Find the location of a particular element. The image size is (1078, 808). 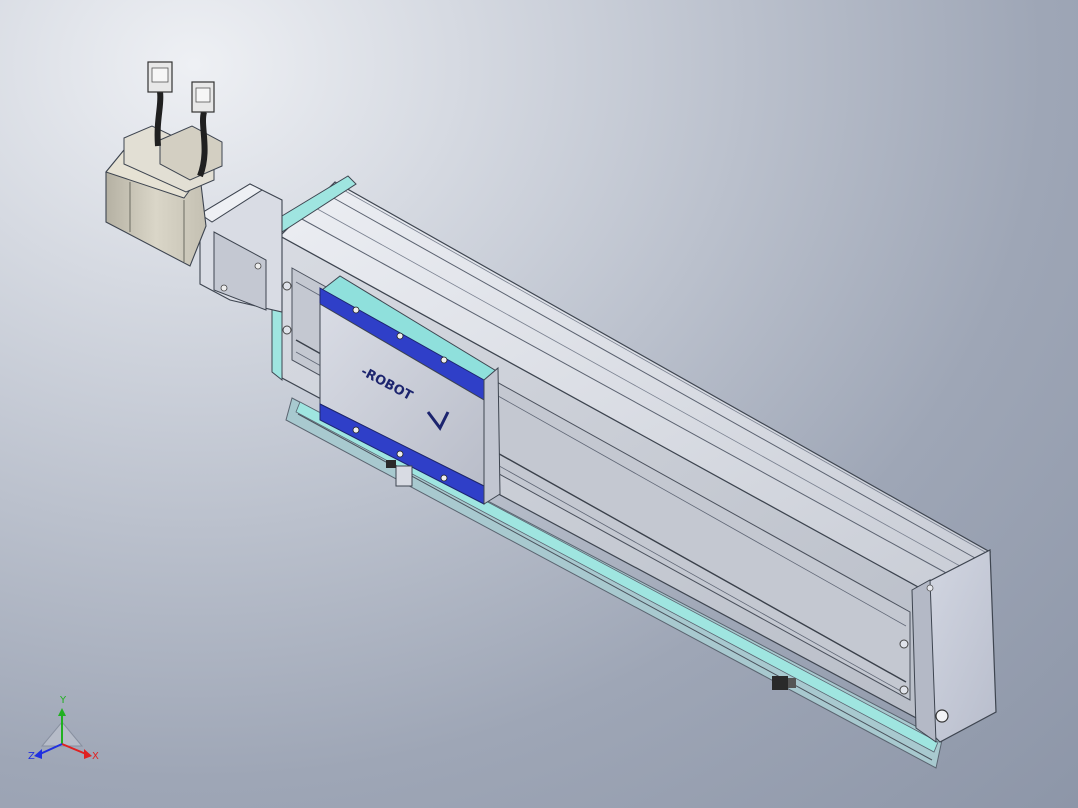

triad-z-label: Z is located at coordinates (31, 756).